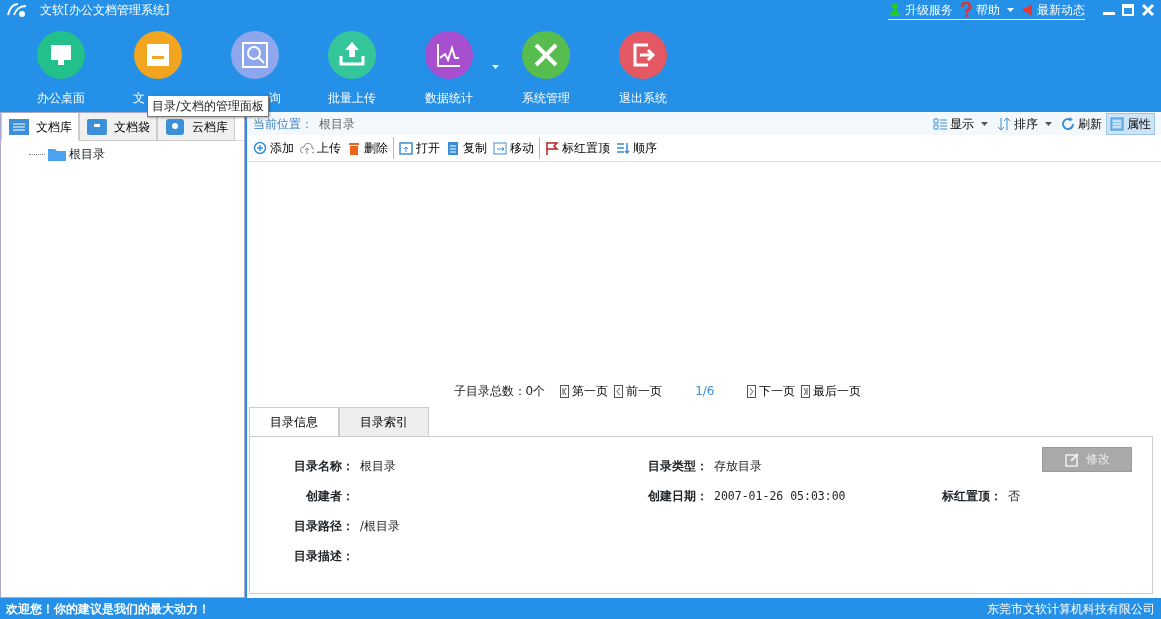  What do you see at coordinates (380, 525) in the screenshot?
I see `field-value: /根目录` at bounding box center [380, 525].